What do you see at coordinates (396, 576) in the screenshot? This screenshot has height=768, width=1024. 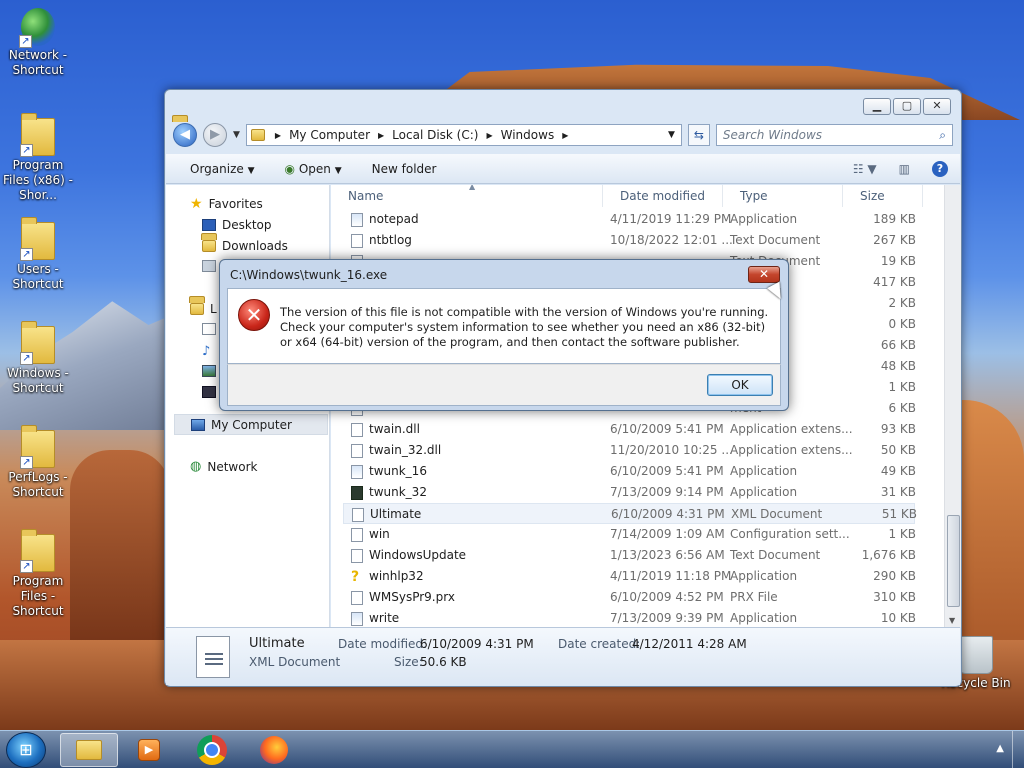 I see `file-name: winhlp32` at bounding box center [396, 576].